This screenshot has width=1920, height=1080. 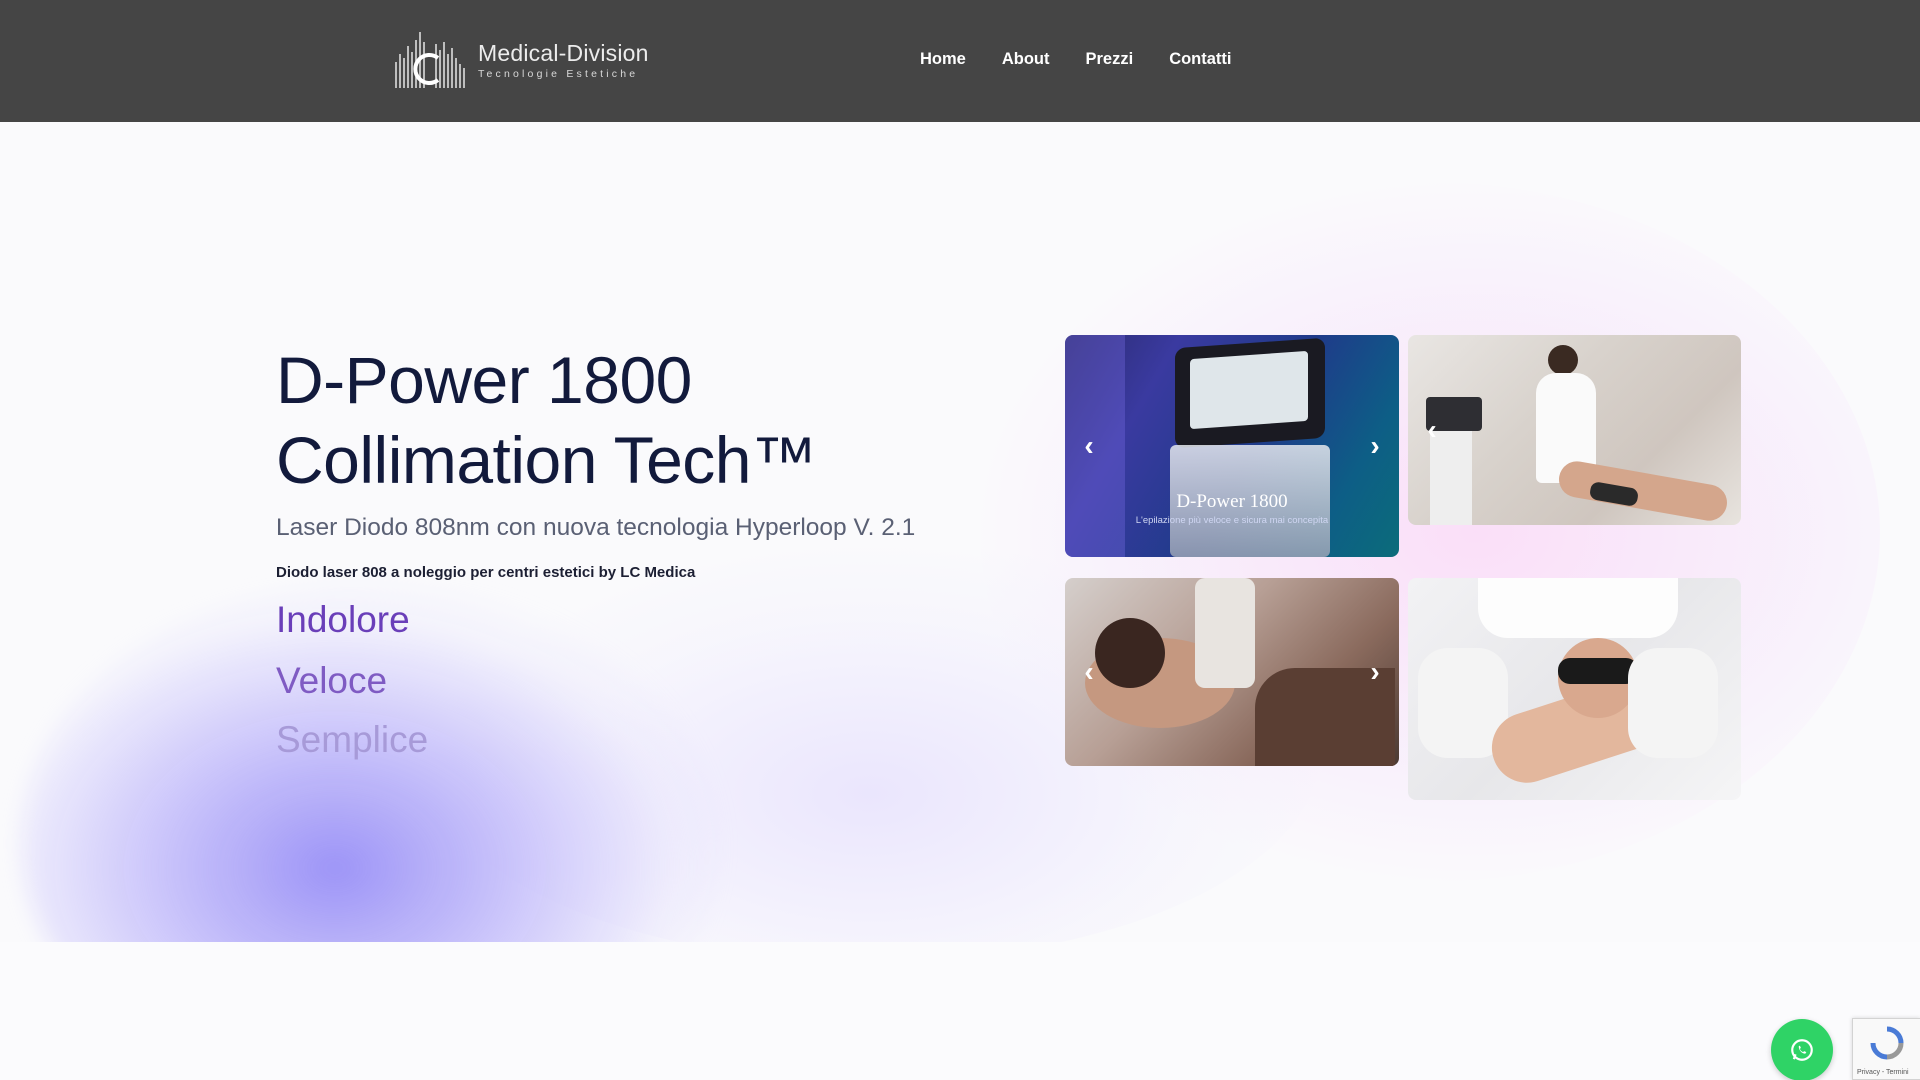 What do you see at coordinates (1643, 491) in the screenshot?
I see `patient-body` at bounding box center [1643, 491].